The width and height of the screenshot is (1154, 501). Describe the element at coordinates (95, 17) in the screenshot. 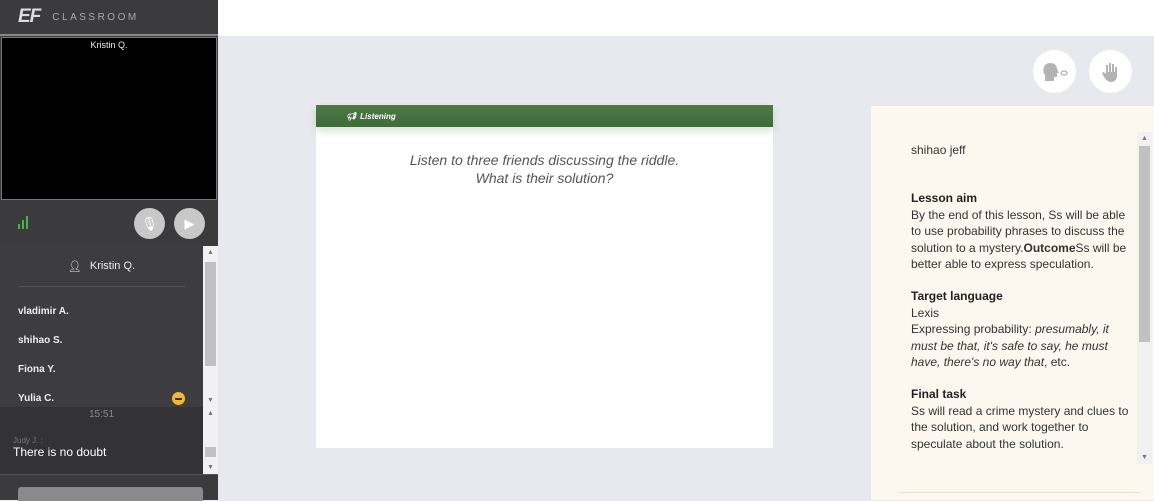

I see `logo-text: CLASSROOM` at that location.